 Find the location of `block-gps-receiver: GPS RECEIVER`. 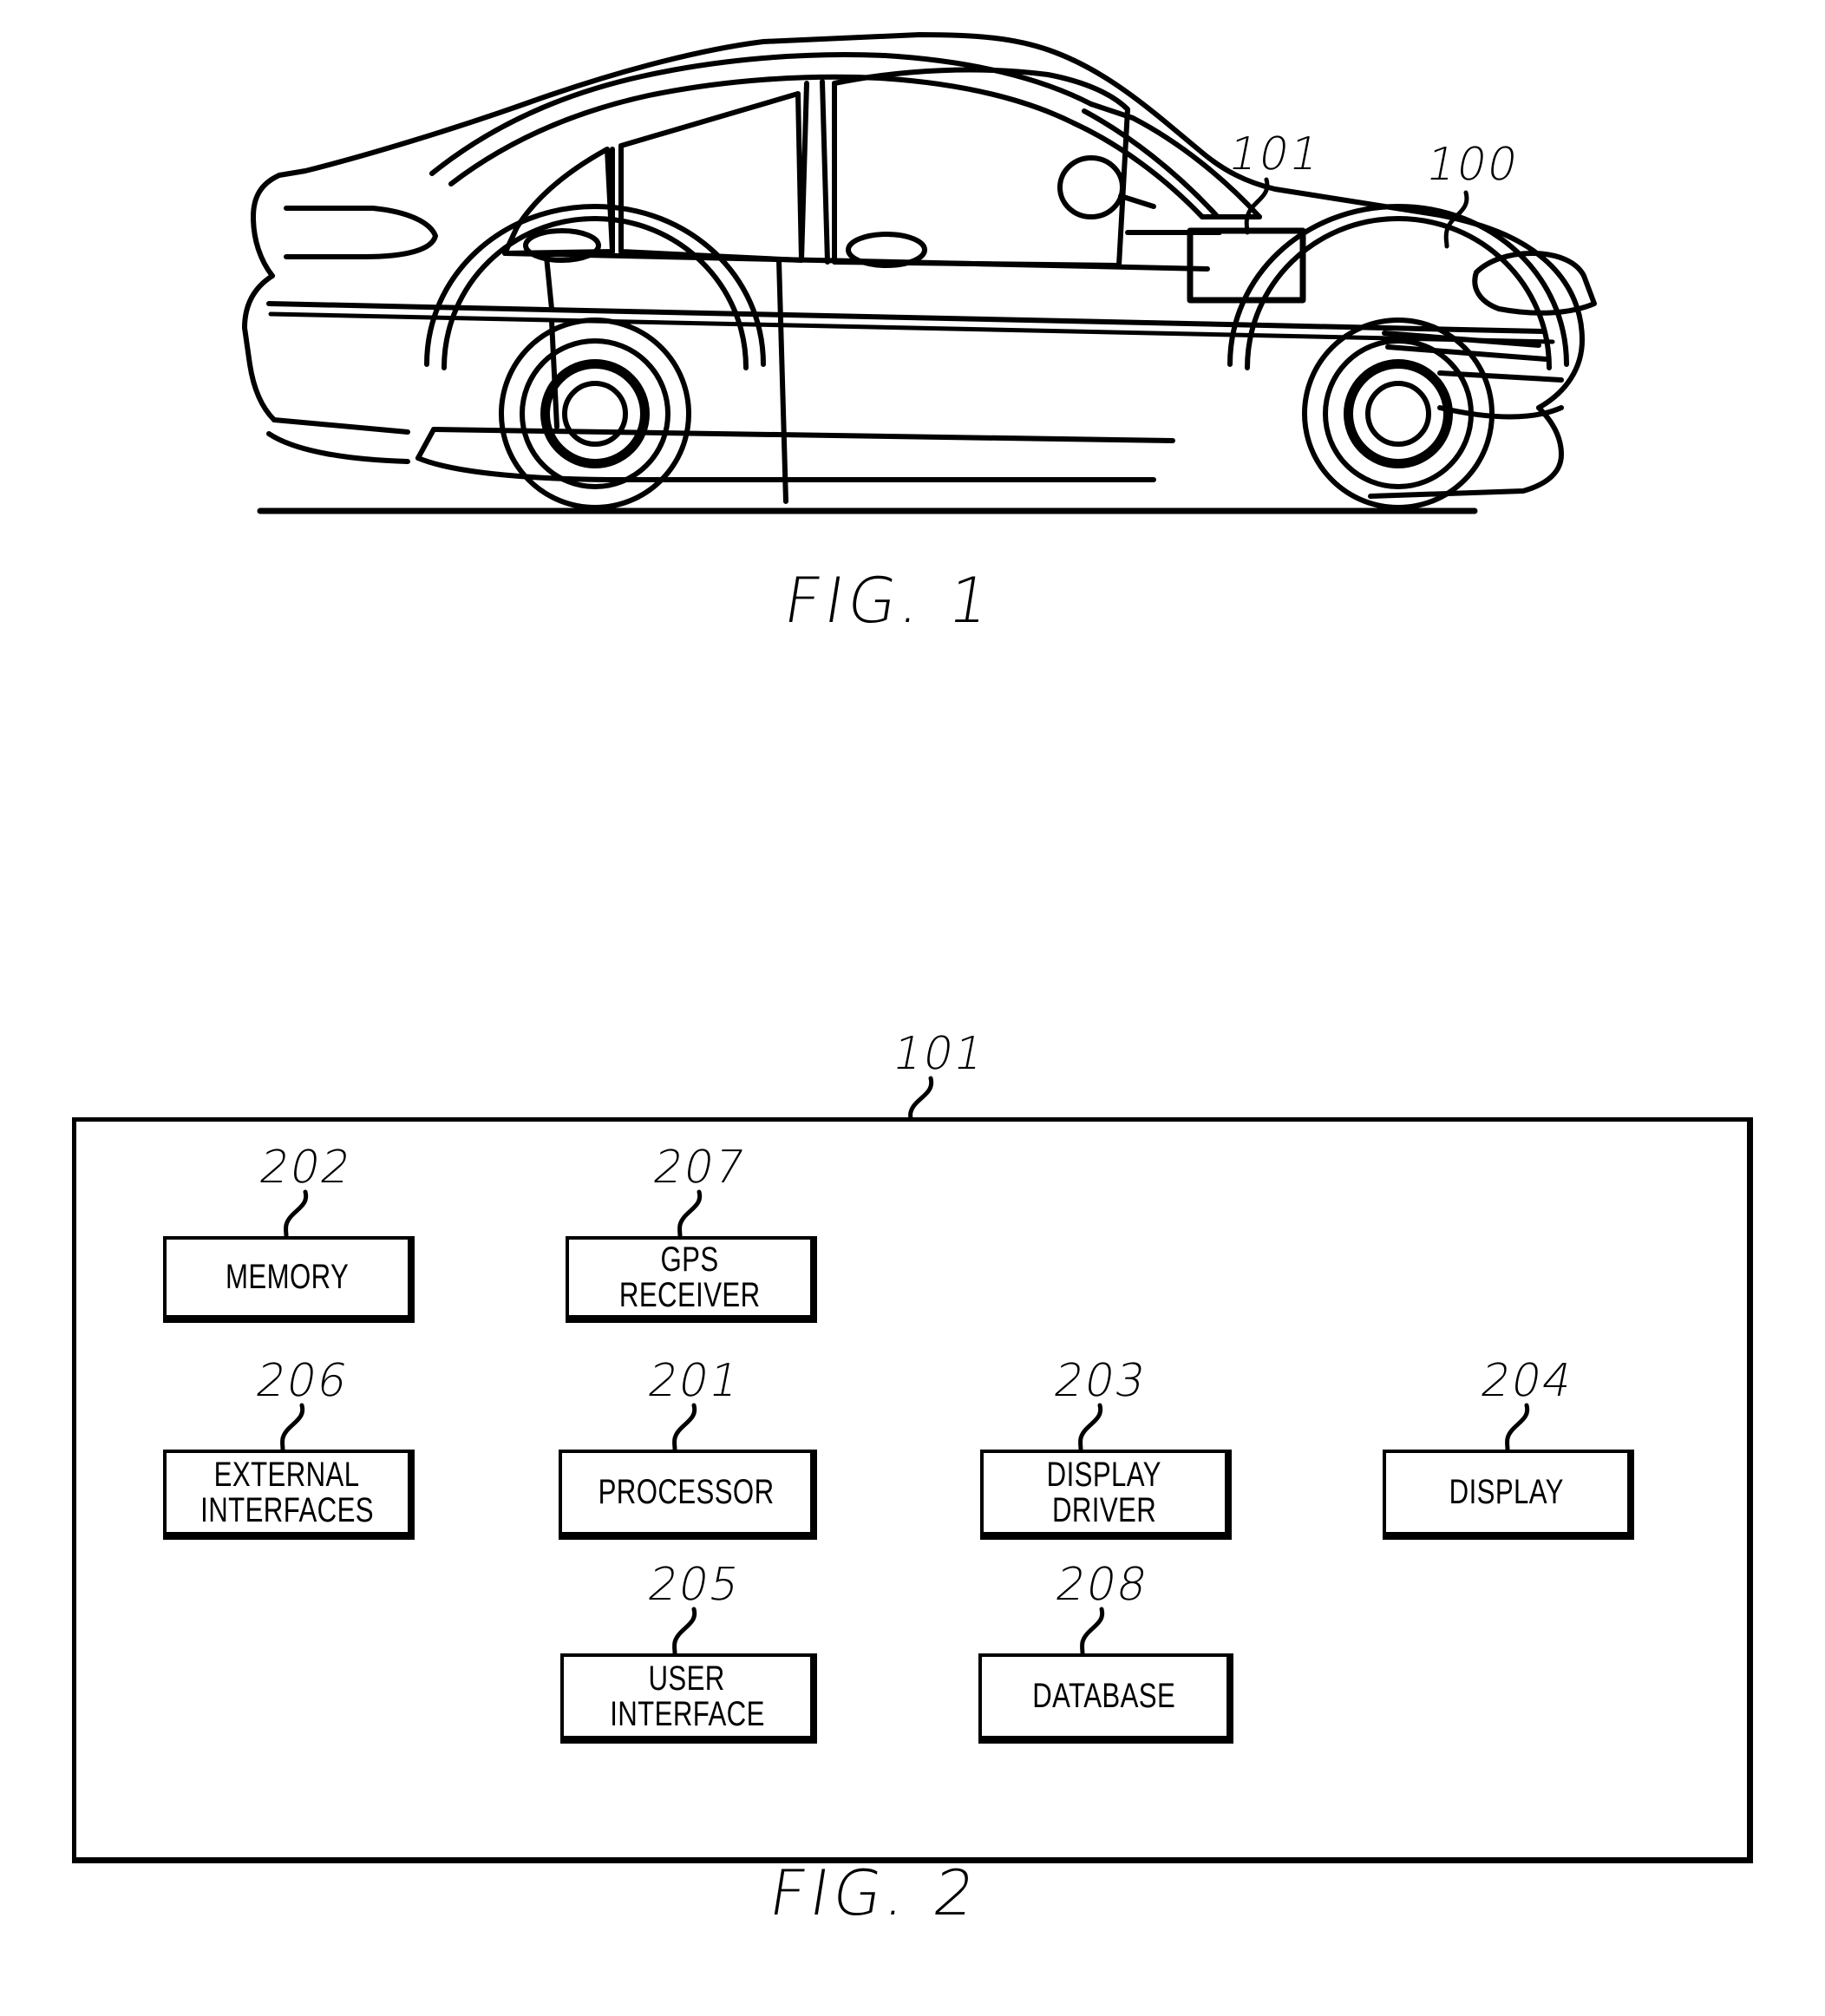

block-gps-receiver: GPS RECEIVER is located at coordinates (691, 1279).